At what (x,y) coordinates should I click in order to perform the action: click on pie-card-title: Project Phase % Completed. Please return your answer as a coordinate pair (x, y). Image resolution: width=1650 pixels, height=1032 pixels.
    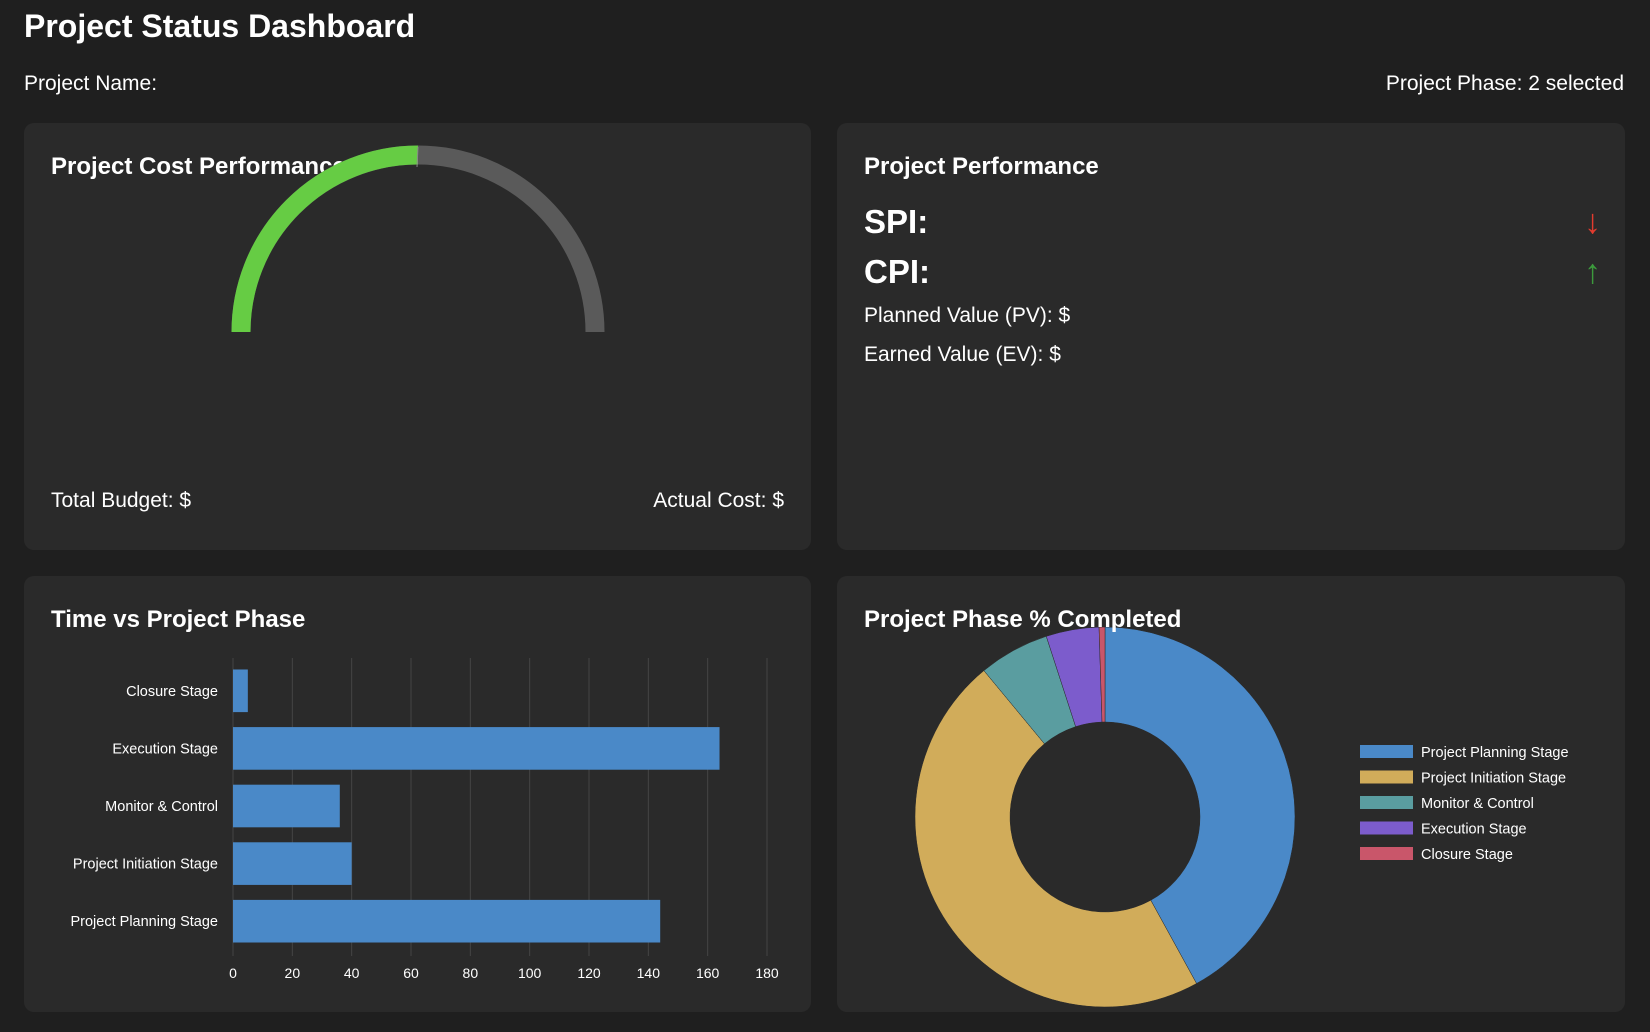
    Looking at the image, I should click on (1023, 619).